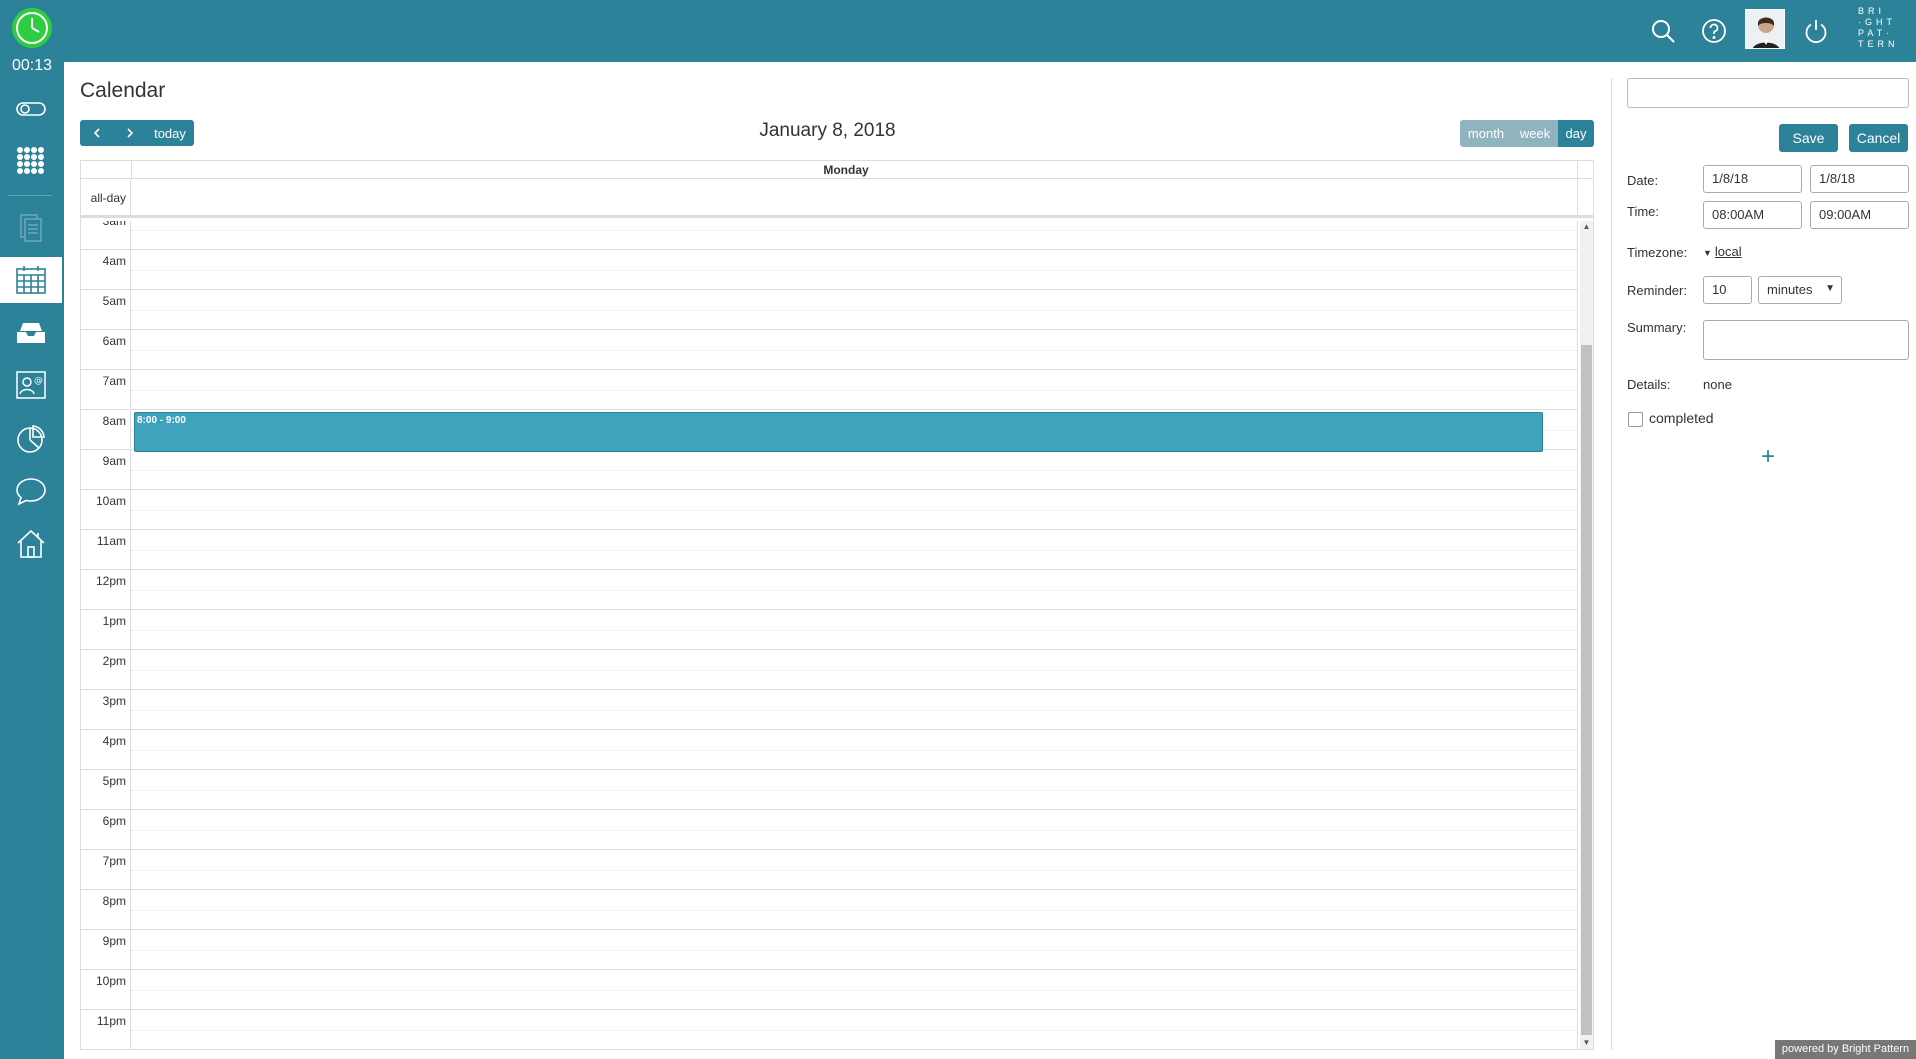  I want to click on inbox-tray-icon, so click(31, 333).